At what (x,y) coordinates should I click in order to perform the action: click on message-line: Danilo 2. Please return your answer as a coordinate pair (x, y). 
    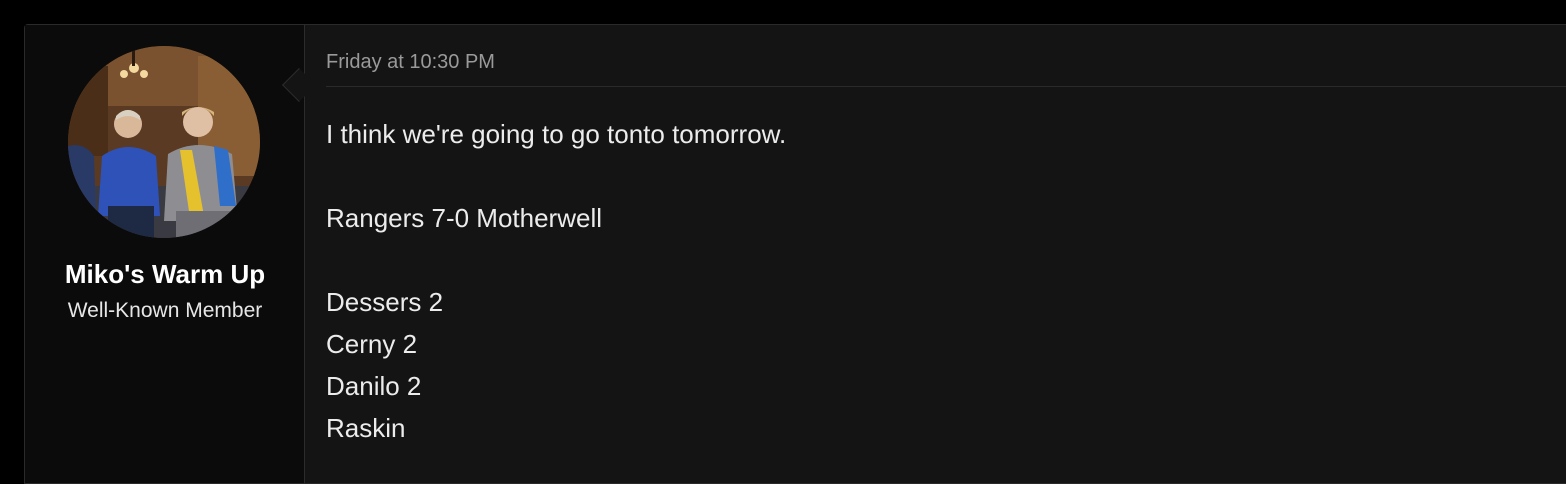
    Looking at the image, I should click on (374, 386).